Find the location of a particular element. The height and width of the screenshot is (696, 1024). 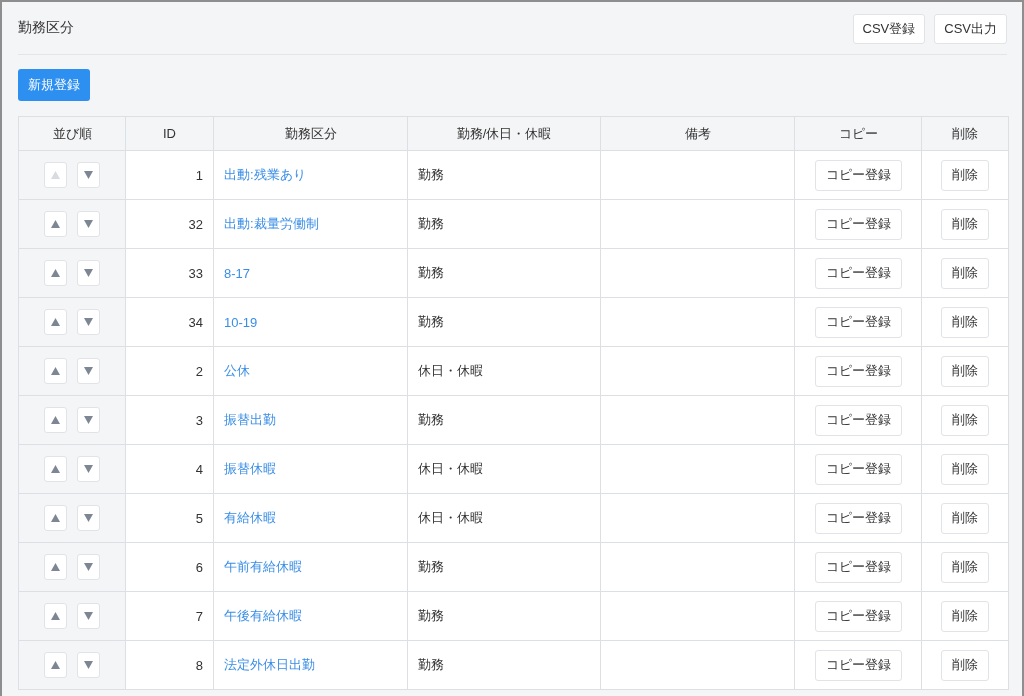

id-text: 32 is located at coordinates (195, 224).